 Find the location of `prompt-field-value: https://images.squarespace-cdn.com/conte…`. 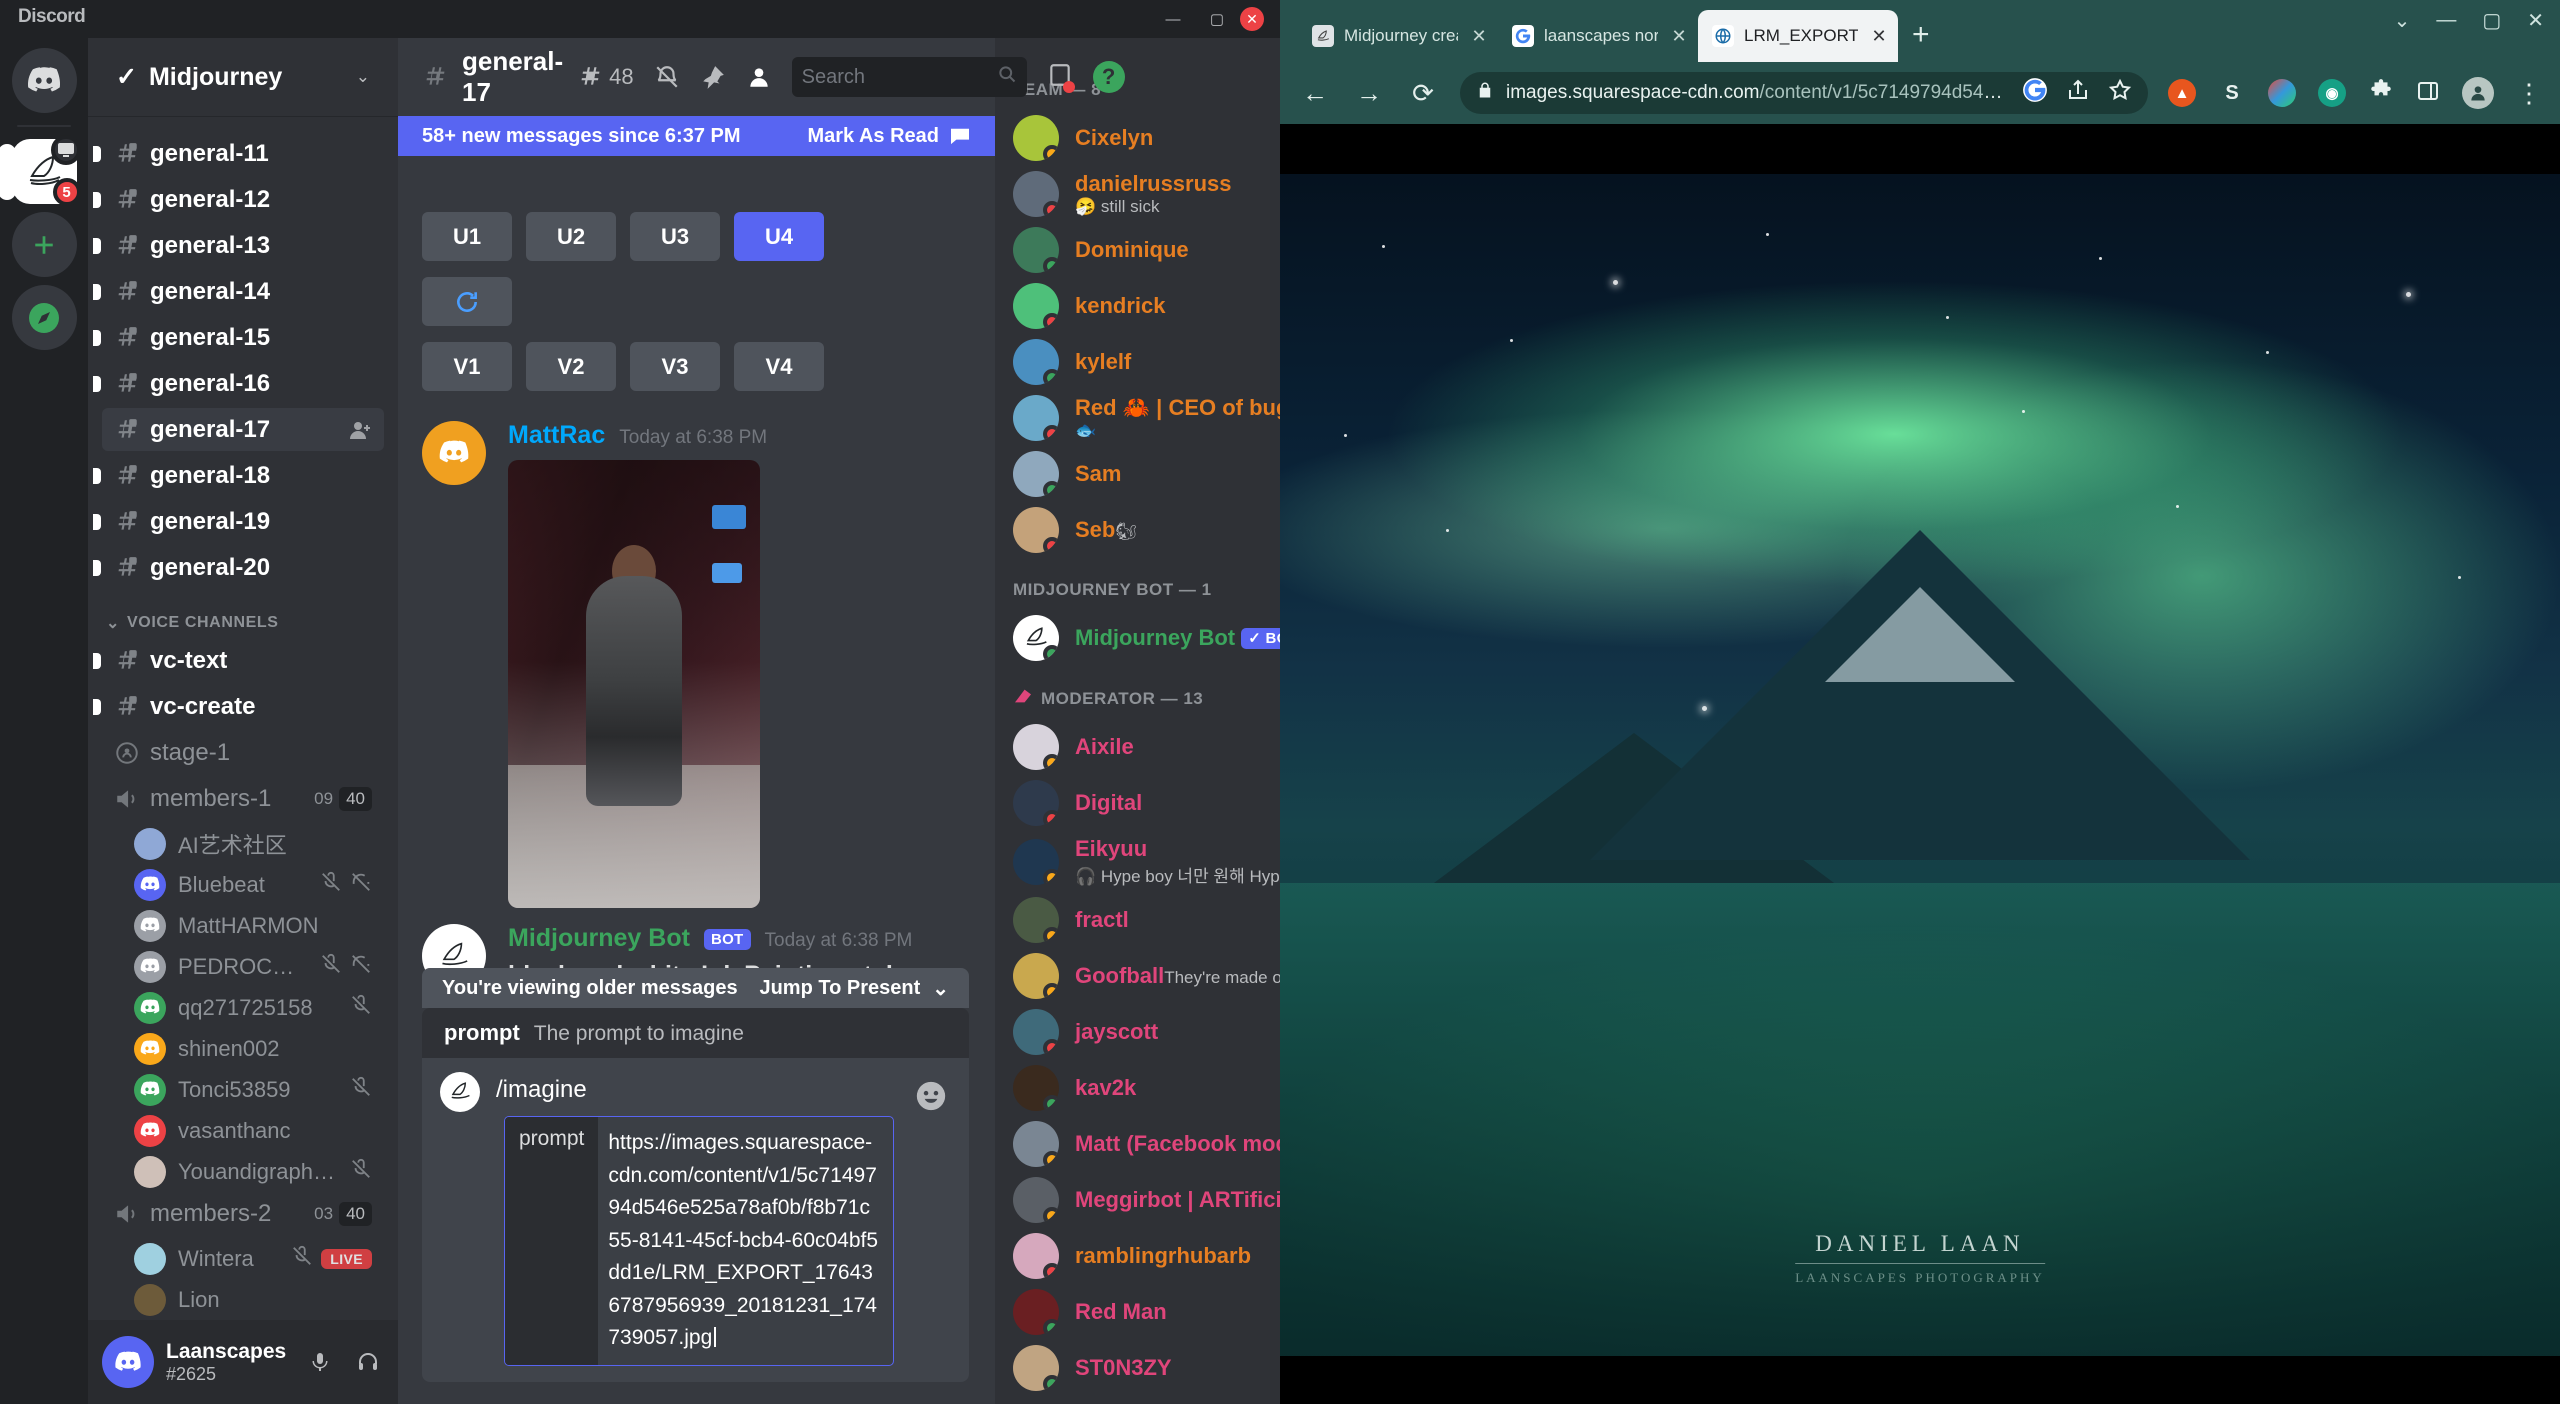

prompt-field-value: https://images.squarespace-cdn.com/conte… is located at coordinates (745, 1241).